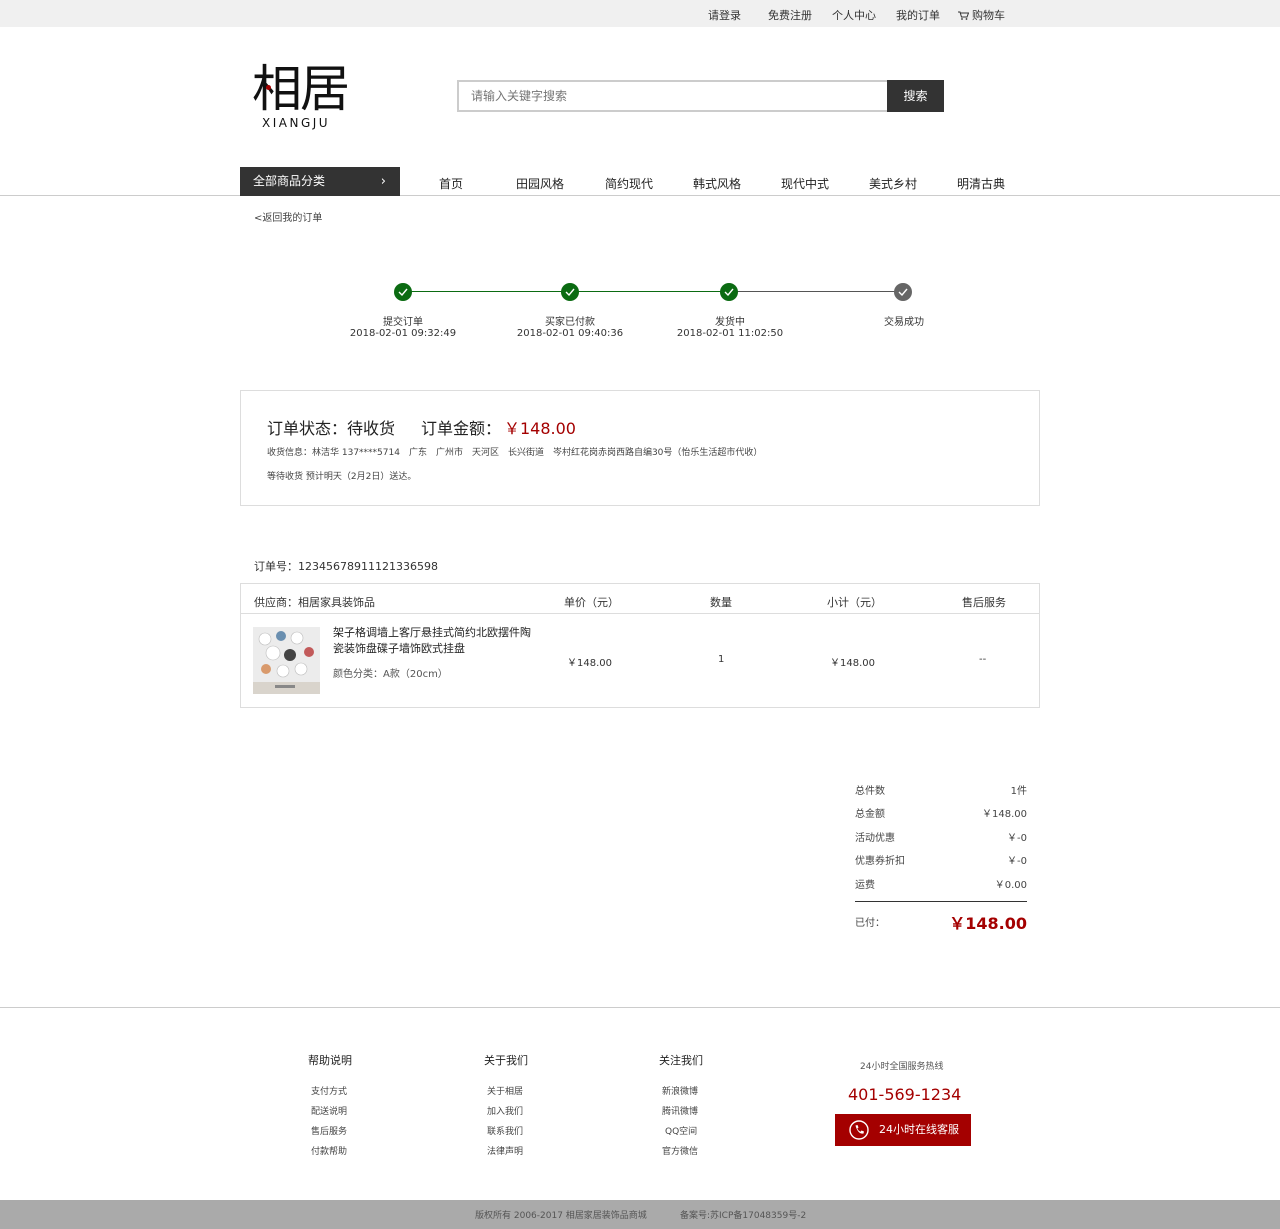  I want to click on my-orders-link: 我的订单, so click(918, 15).